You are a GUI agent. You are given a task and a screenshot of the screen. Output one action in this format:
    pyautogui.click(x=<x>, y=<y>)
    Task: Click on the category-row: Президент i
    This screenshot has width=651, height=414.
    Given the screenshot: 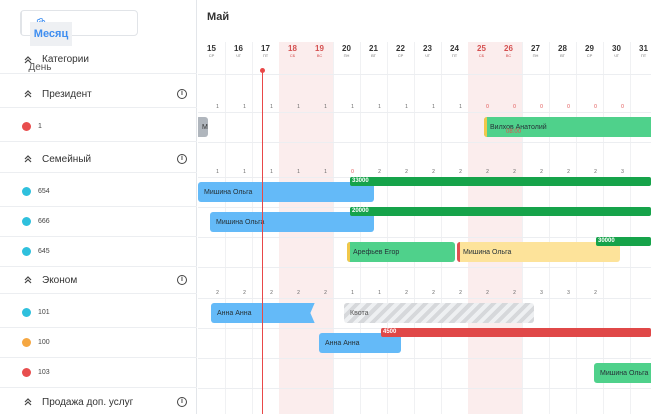 What is the action you would take?
    pyautogui.click(x=98, y=94)
    